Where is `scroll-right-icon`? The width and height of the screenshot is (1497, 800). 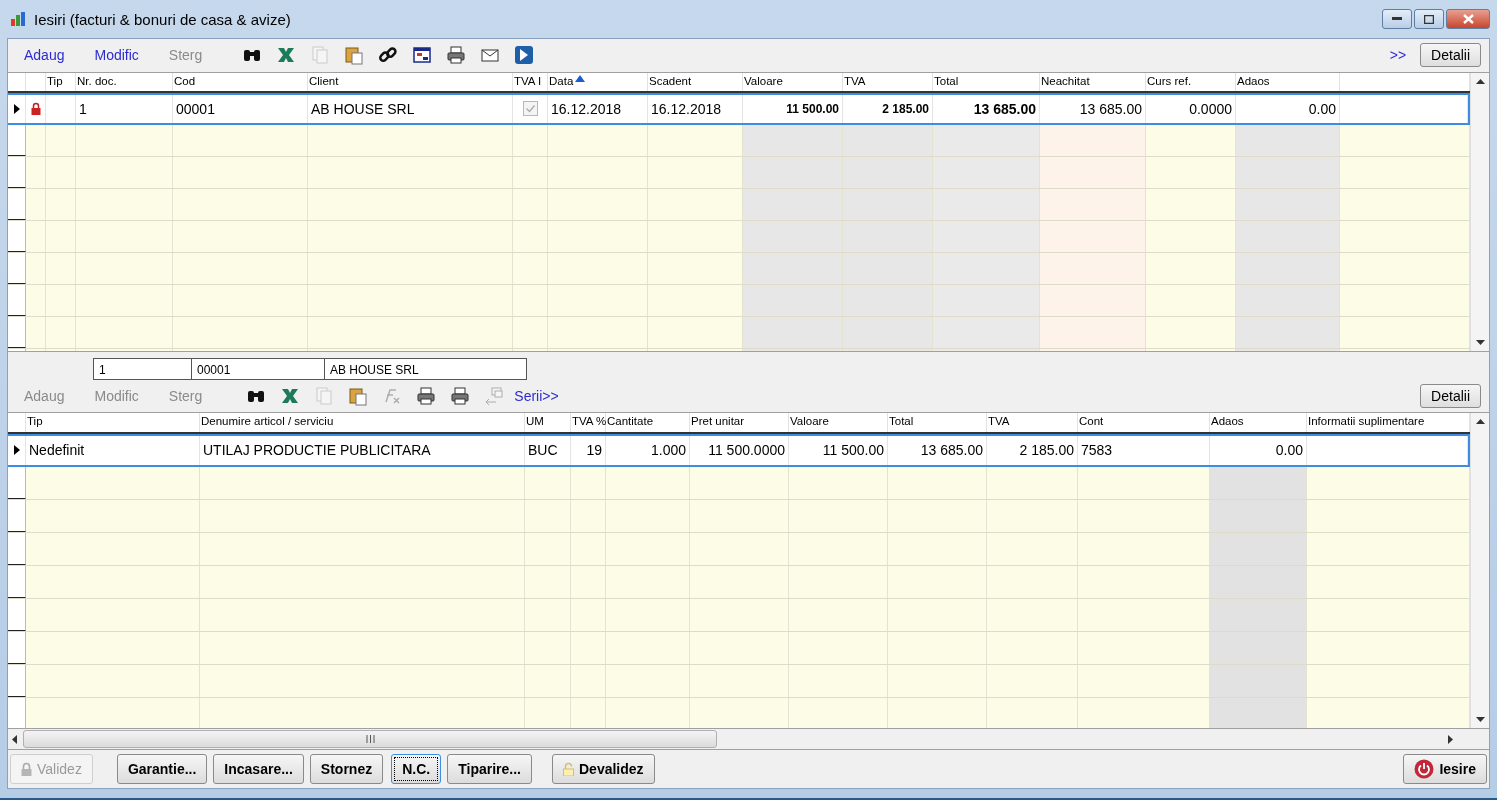
scroll-right-icon is located at coordinates (1450, 739).